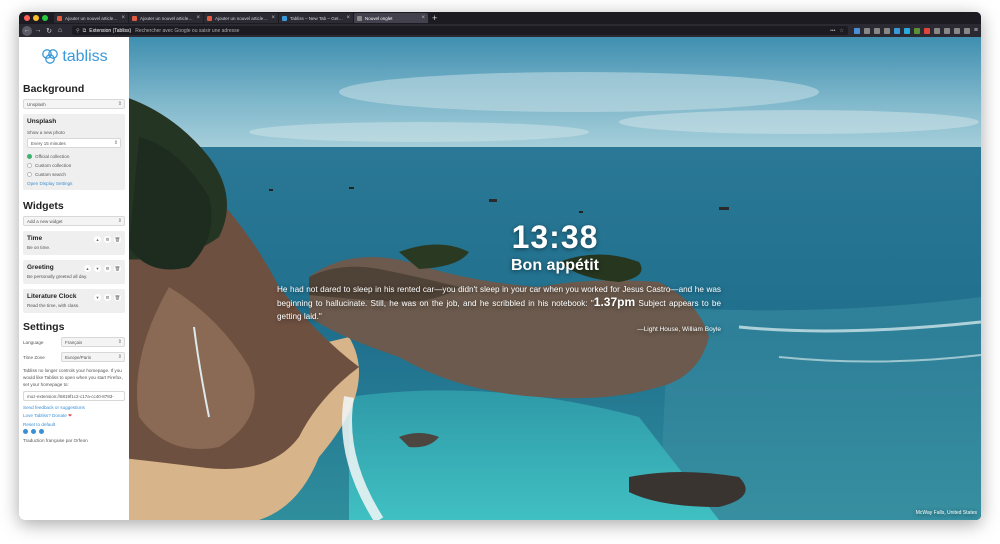 This screenshot has height=544, width=1000. What do you see at coordinates (49, 31) in the screenshot?
I see `reload-icon: ↻` at bounding box center [49, 31].